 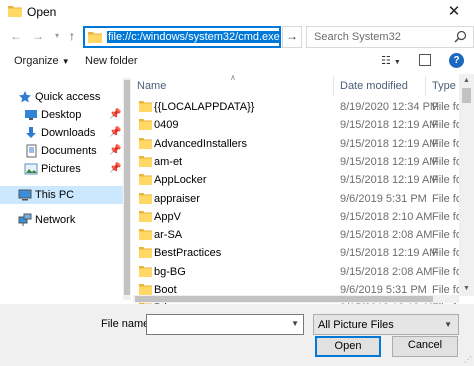 I want to click on cancel-button: Cancel, so click(x=425, y=346).